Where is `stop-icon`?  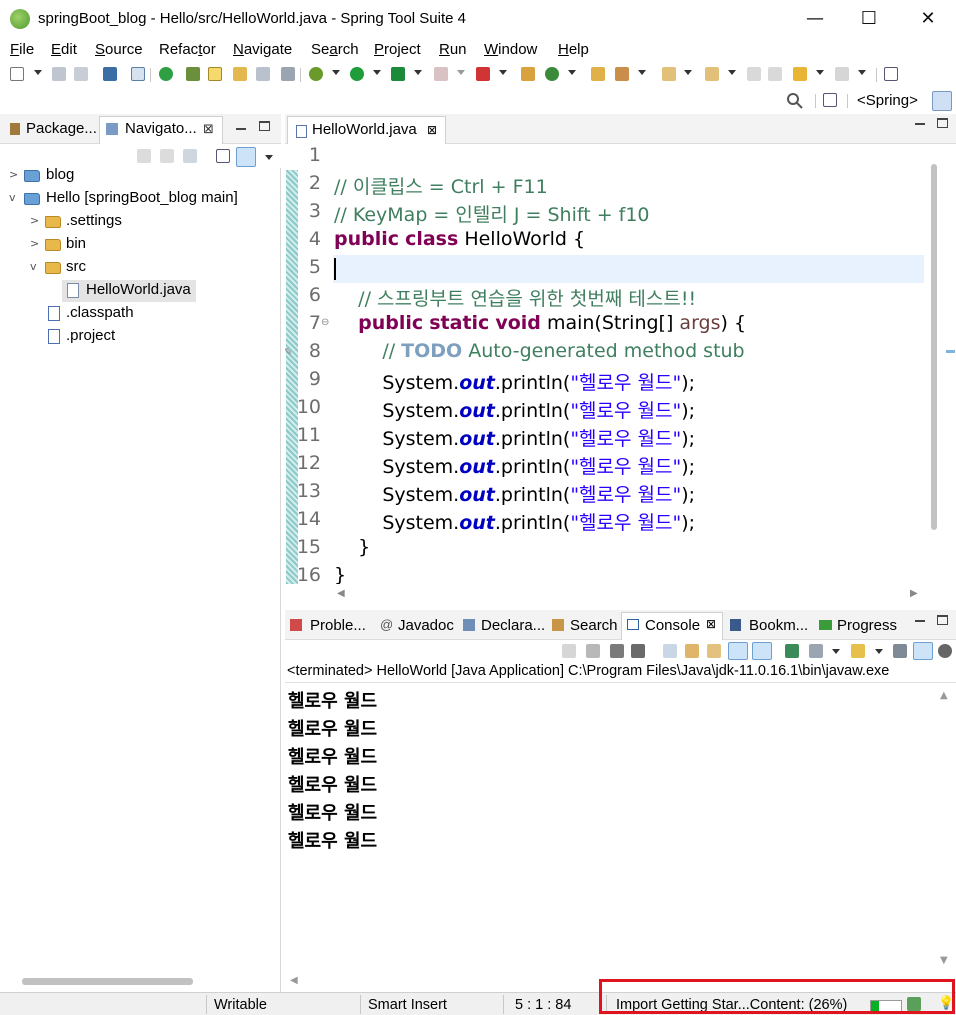
stop-icon is located at coordinates (441, 74).